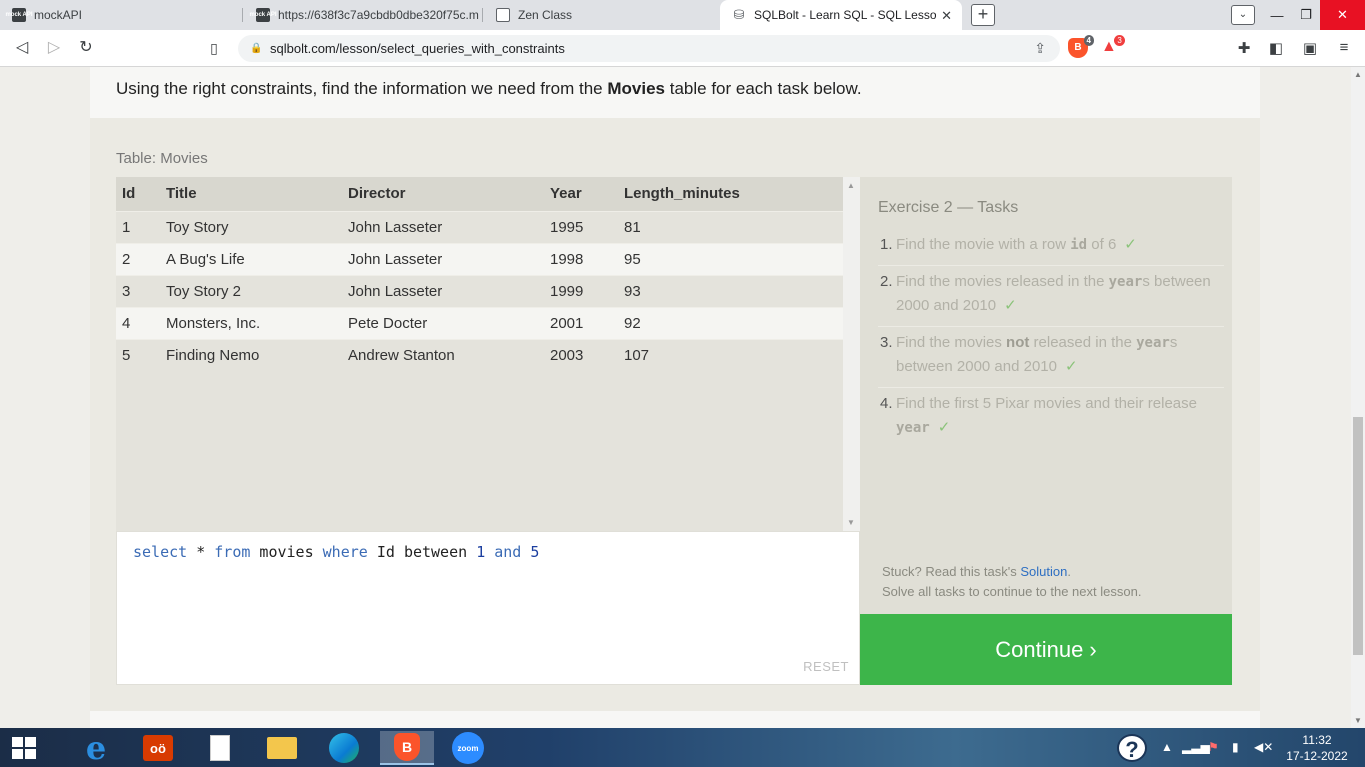 Image resolution: width=1365 pixels, height=767 pixels. Describe the element at coordinates (201, 552) in the screenshot. I see `sql-token: *` at that location.